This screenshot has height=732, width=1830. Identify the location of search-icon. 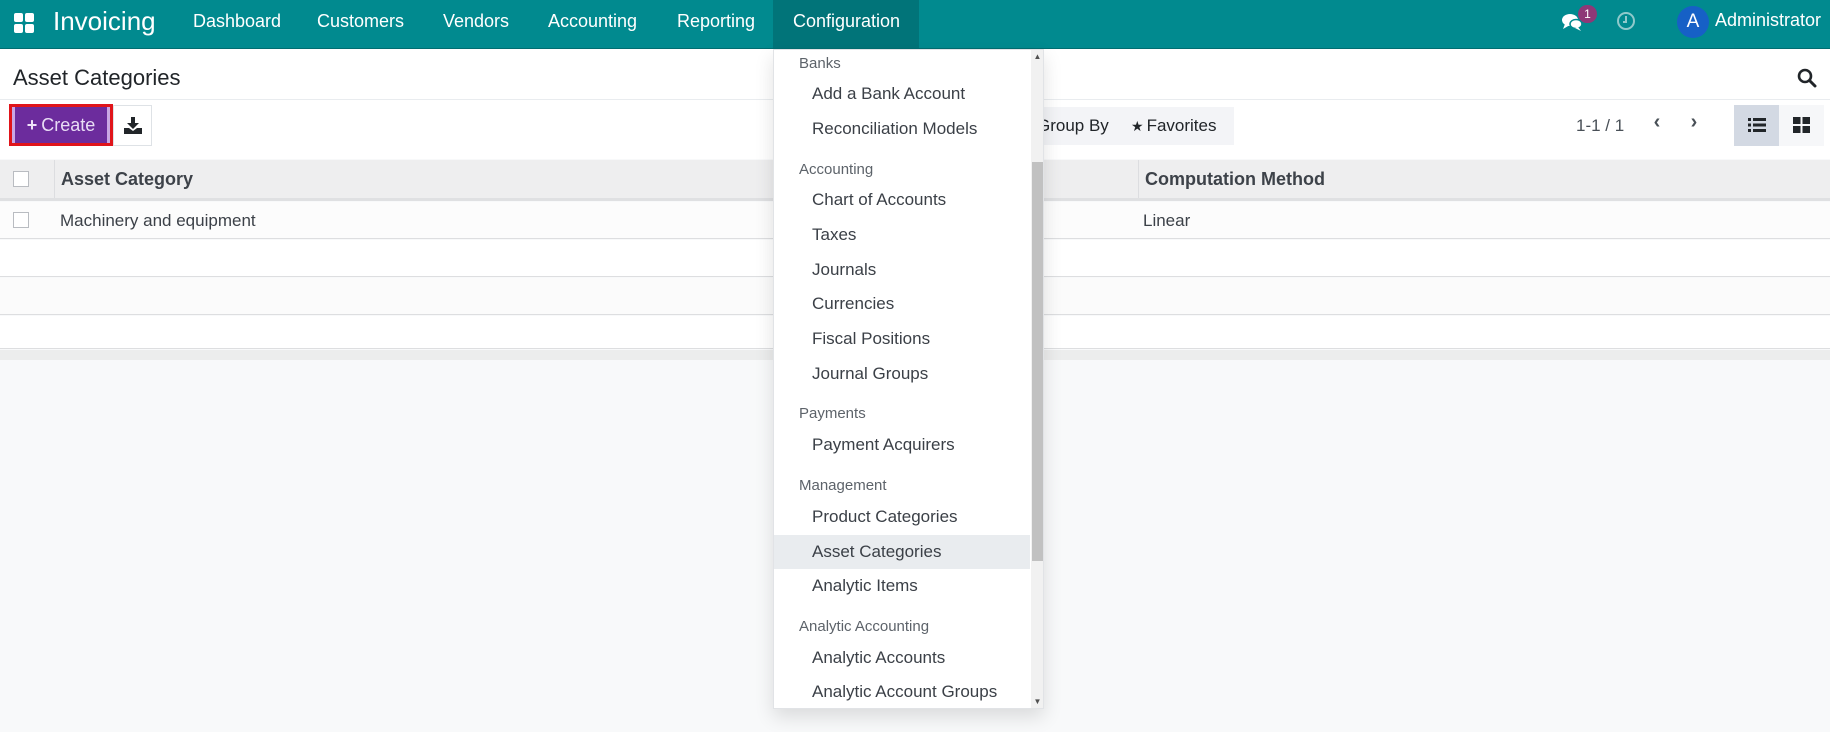
(1807, 78).